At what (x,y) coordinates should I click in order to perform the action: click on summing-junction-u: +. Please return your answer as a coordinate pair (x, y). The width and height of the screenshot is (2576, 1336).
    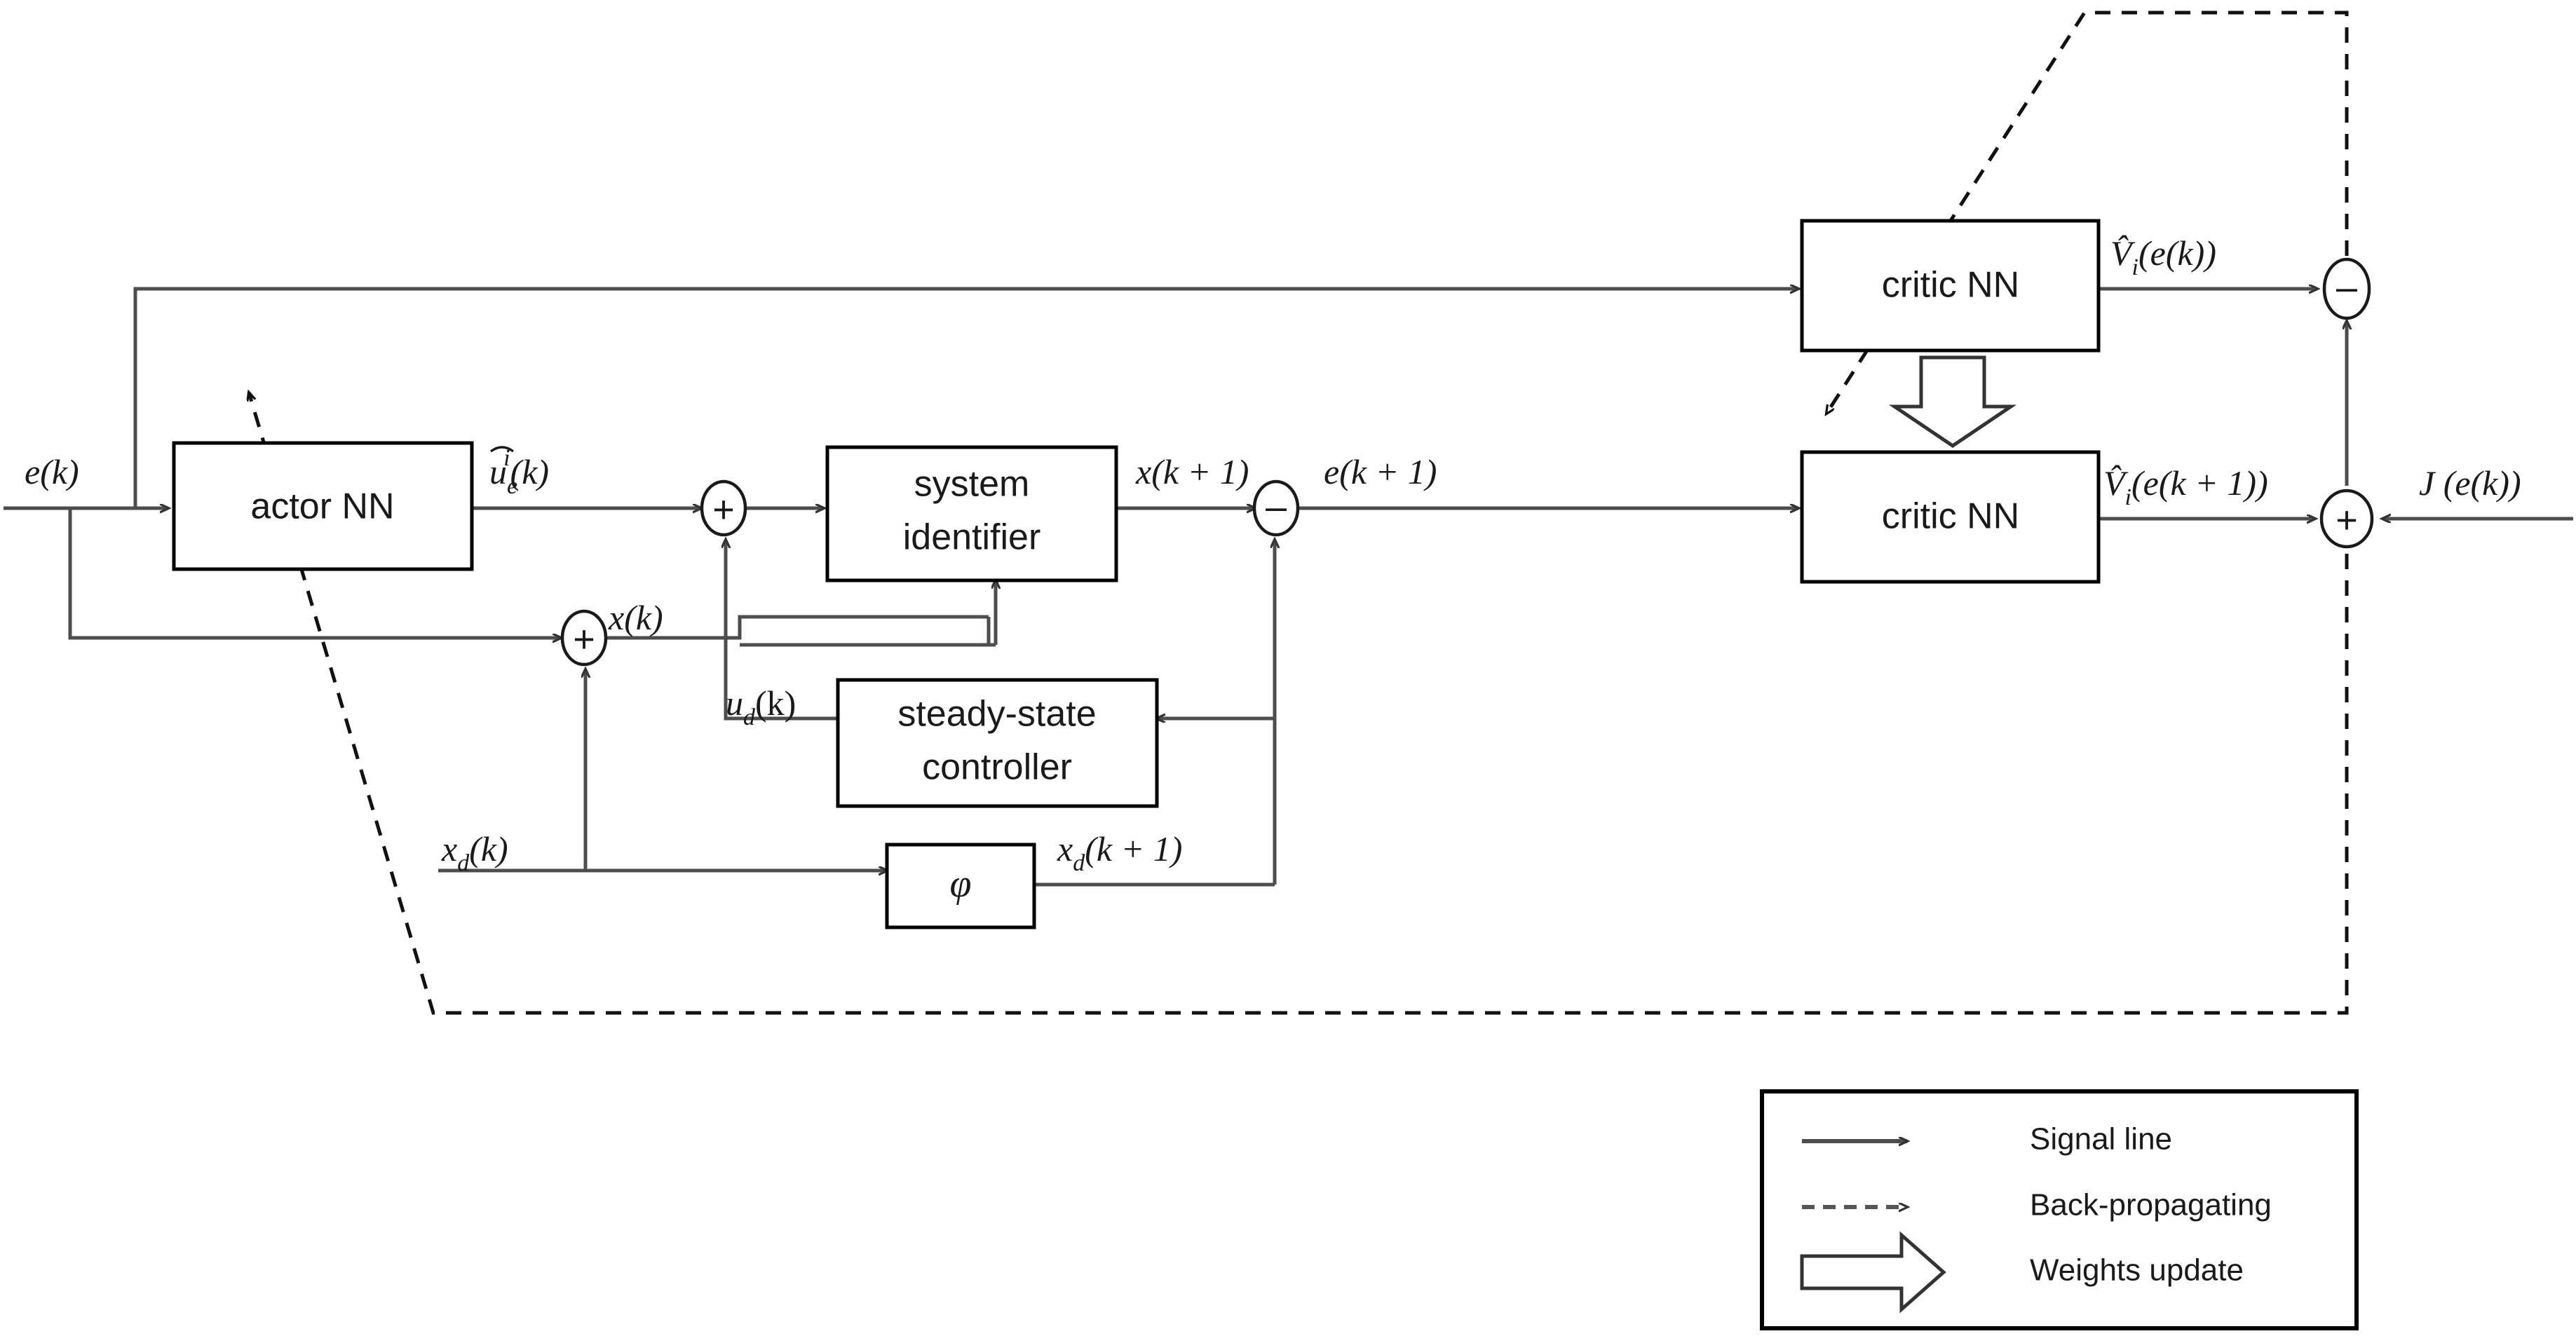
    Looking at the image, I should click on (723, 508).